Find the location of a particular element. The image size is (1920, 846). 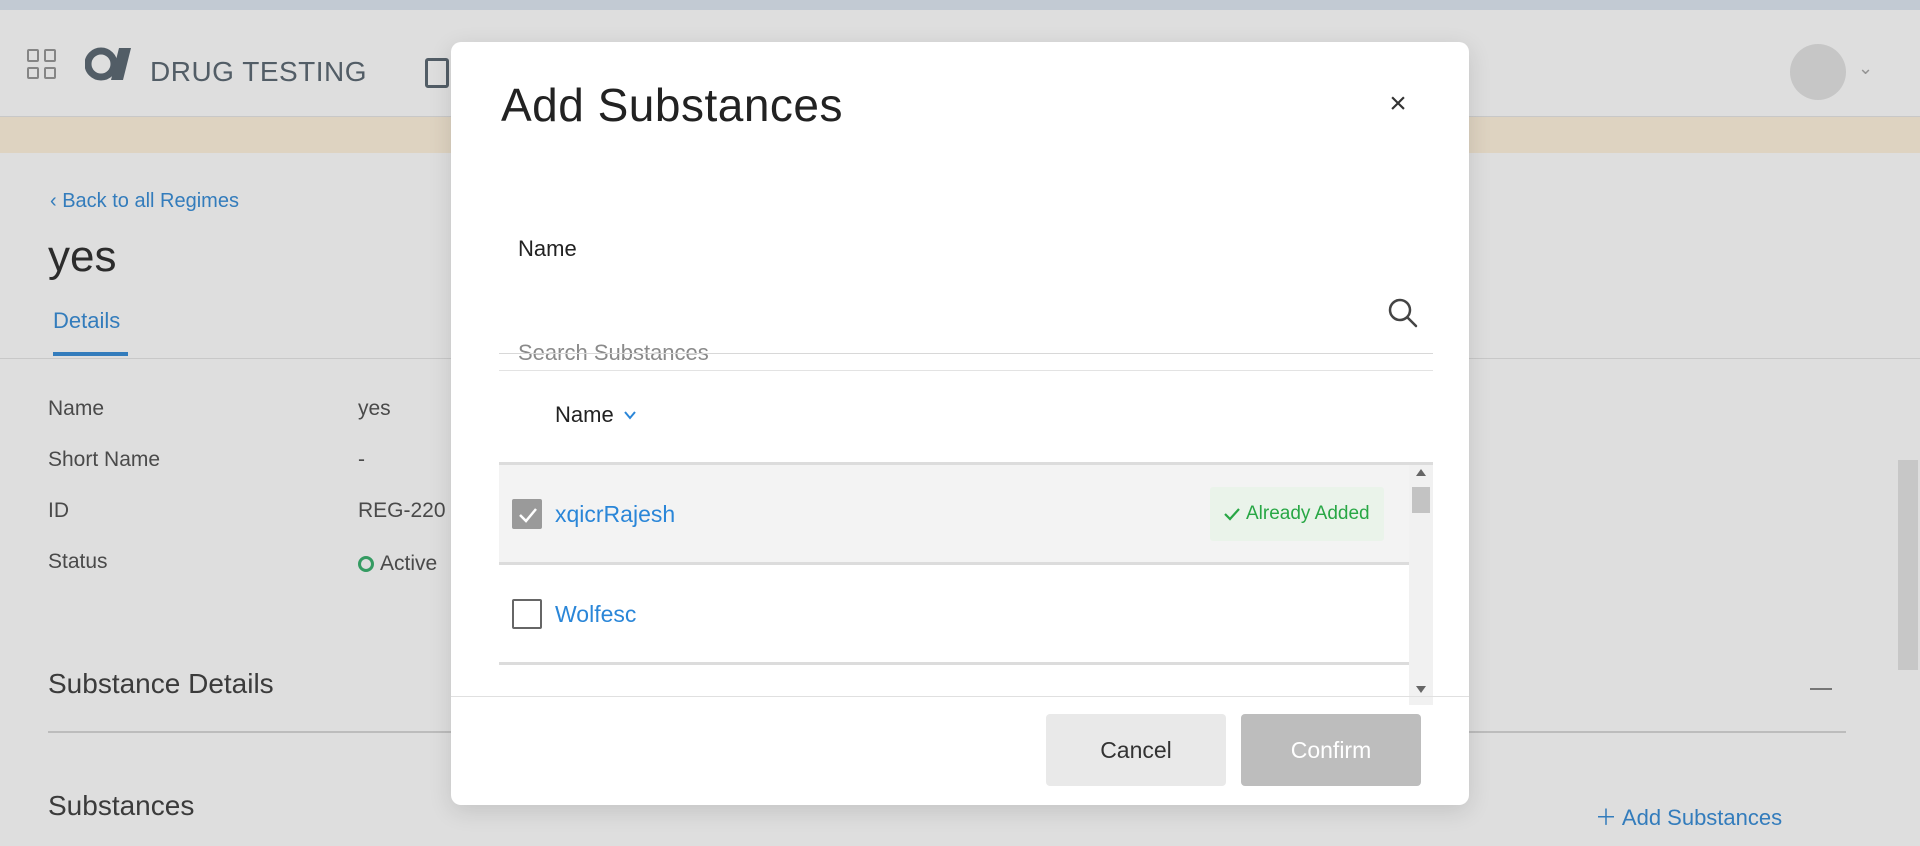

already-added-badge: Already Added is located at coordinates (1297, 514).